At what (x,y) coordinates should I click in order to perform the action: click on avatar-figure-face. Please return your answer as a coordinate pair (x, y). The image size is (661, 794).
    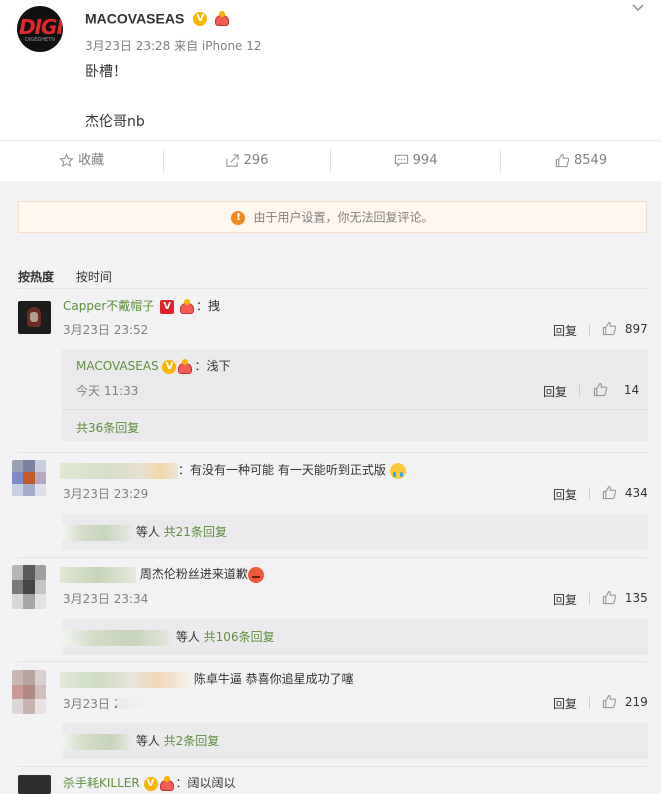
    Looking at the image, I should click on (34, 317).